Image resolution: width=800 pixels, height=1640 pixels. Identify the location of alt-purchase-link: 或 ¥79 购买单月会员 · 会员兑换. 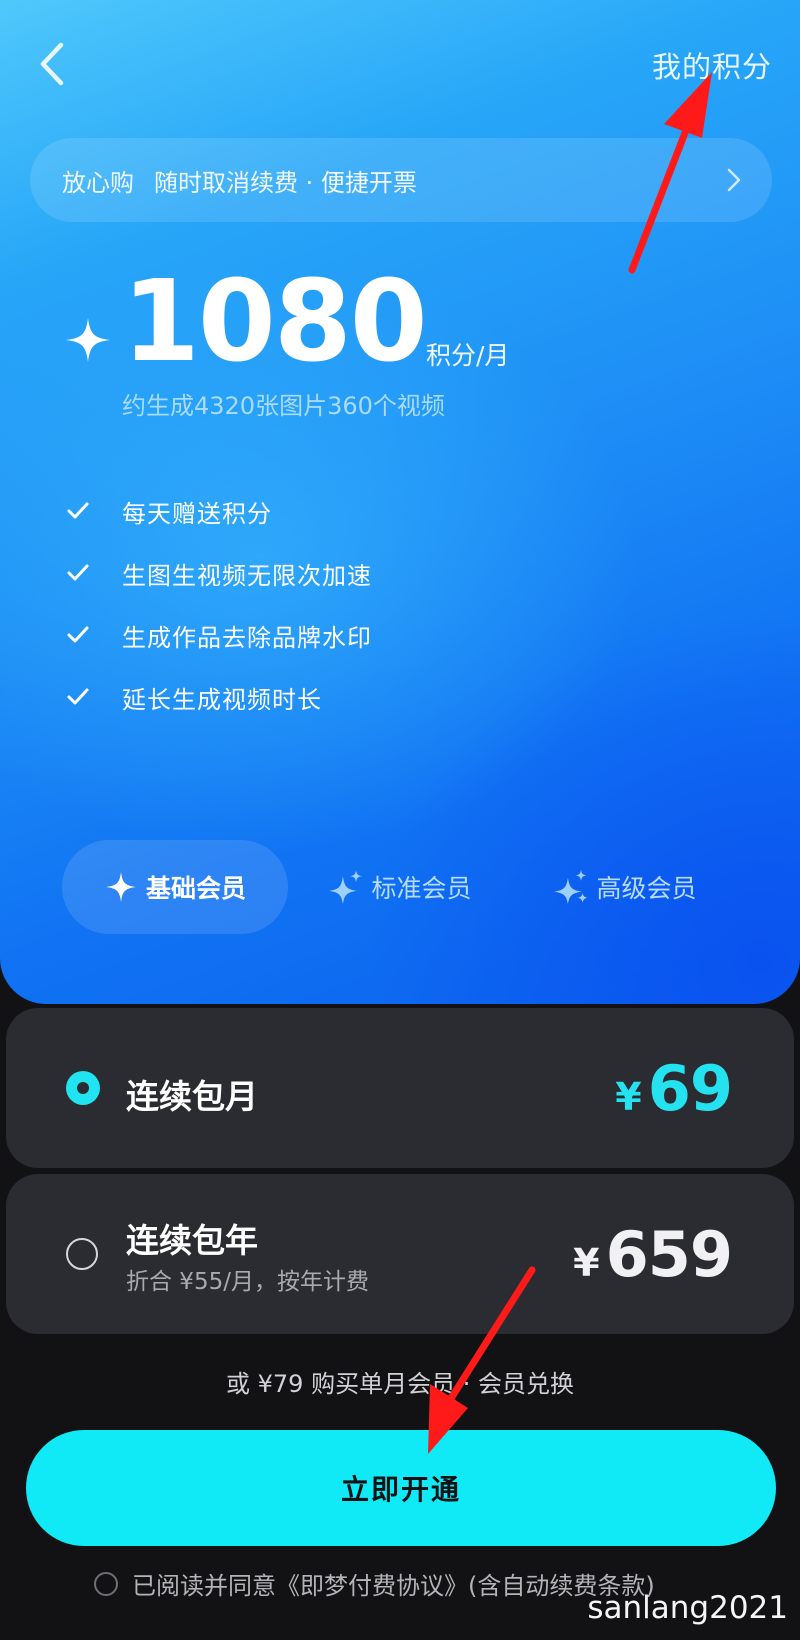
(400, 1381).